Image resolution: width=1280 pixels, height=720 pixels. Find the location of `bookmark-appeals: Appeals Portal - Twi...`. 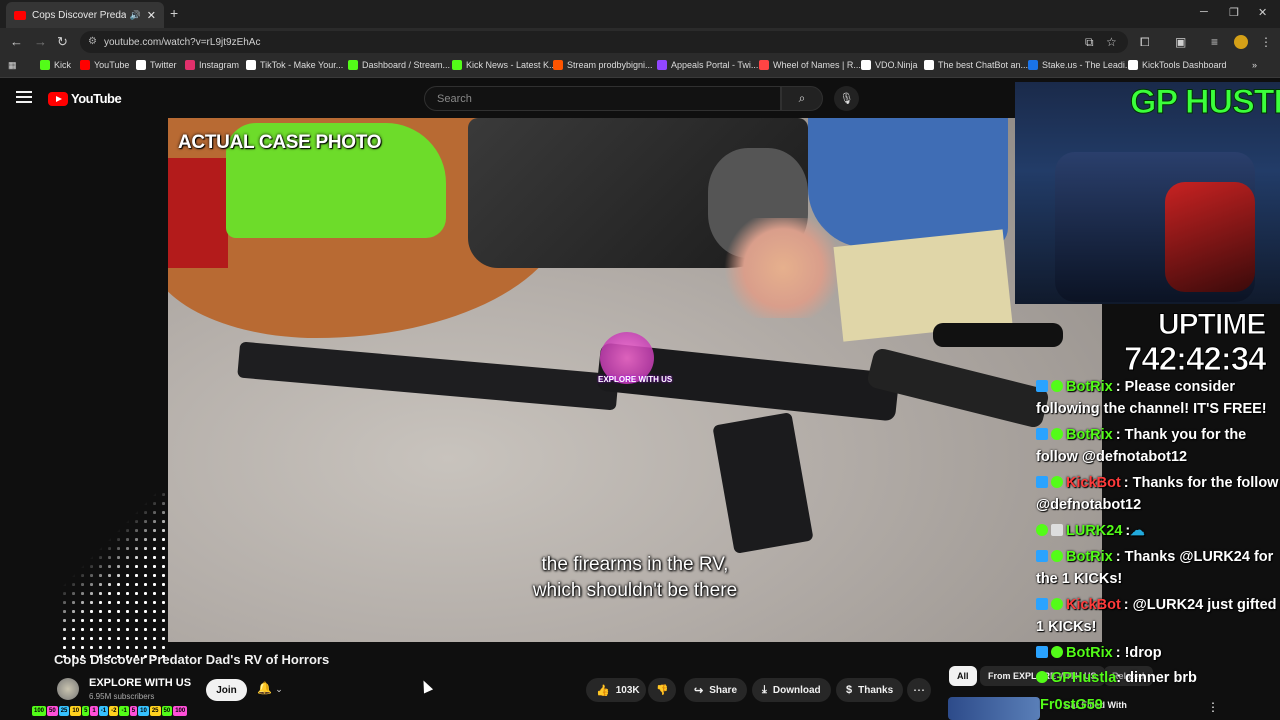

bookmark-appeals: Appeals Portal - Twi... is located at coordinates (707, 65).